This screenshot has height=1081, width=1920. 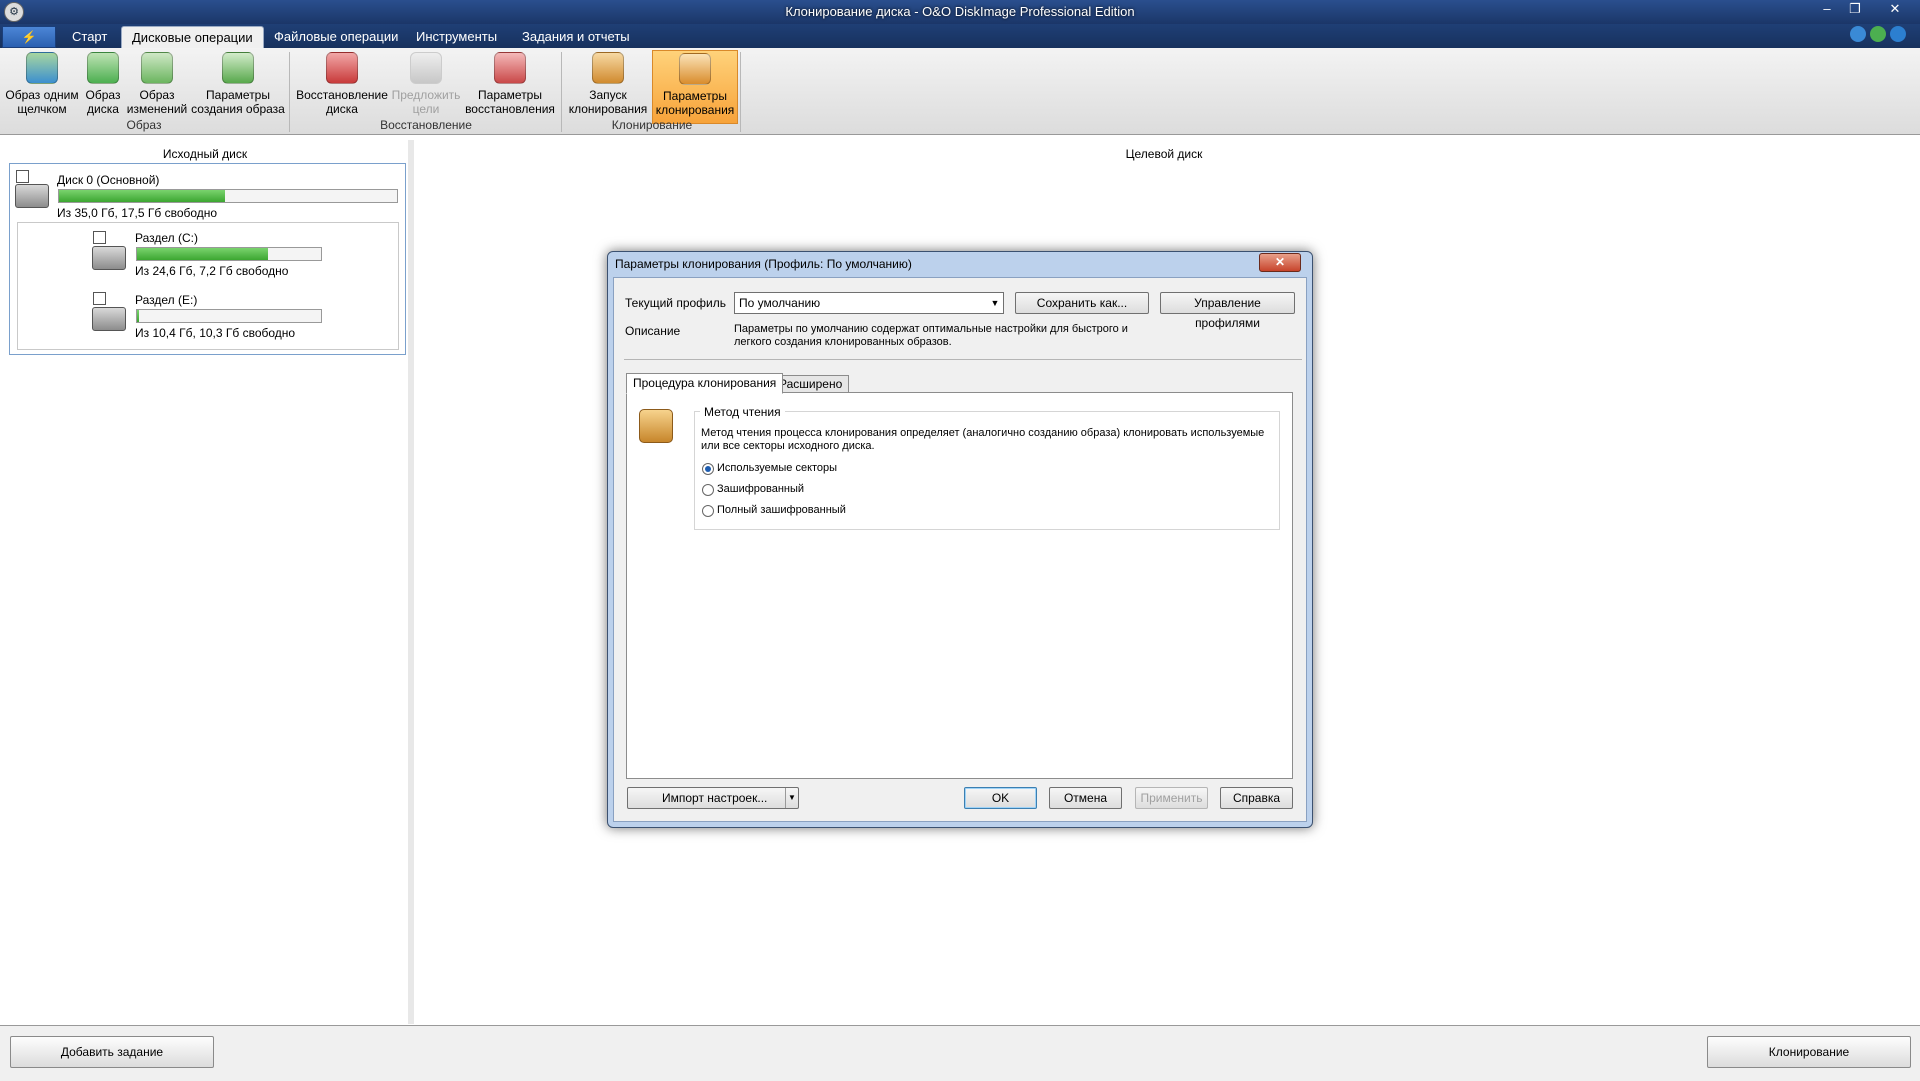 I want to click on profile-label: Текущий профиль, so click(x=676, y=303).